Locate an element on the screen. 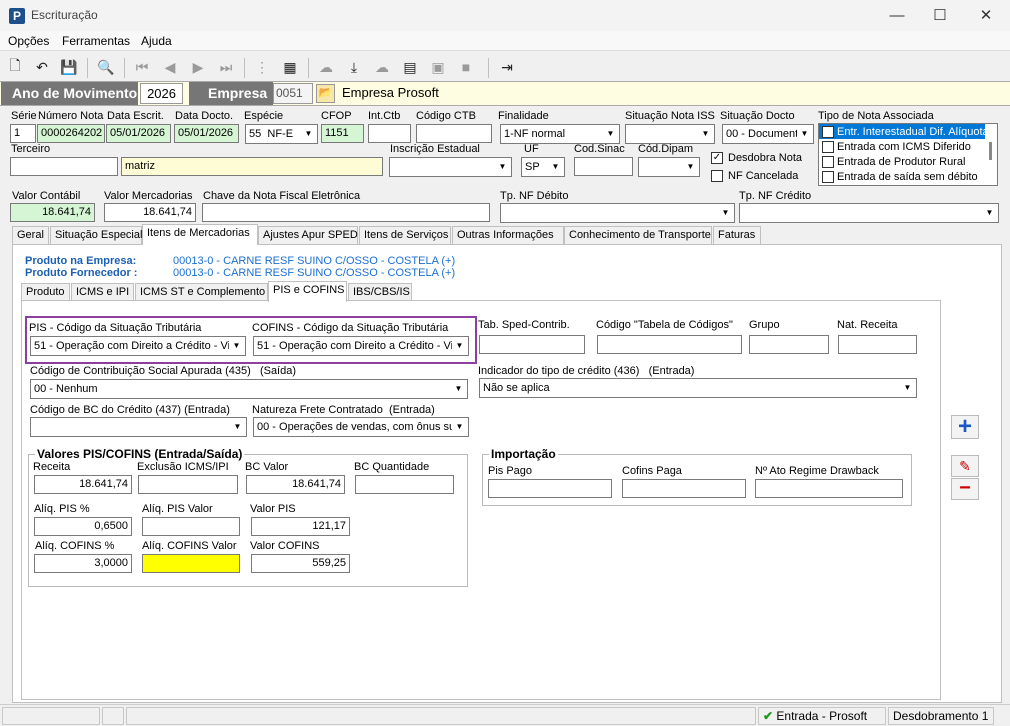 Image resolution: width=1010 pixels, height=726 pixels. cod-dipam-select: ▼ is located at coordinates (669, 167).